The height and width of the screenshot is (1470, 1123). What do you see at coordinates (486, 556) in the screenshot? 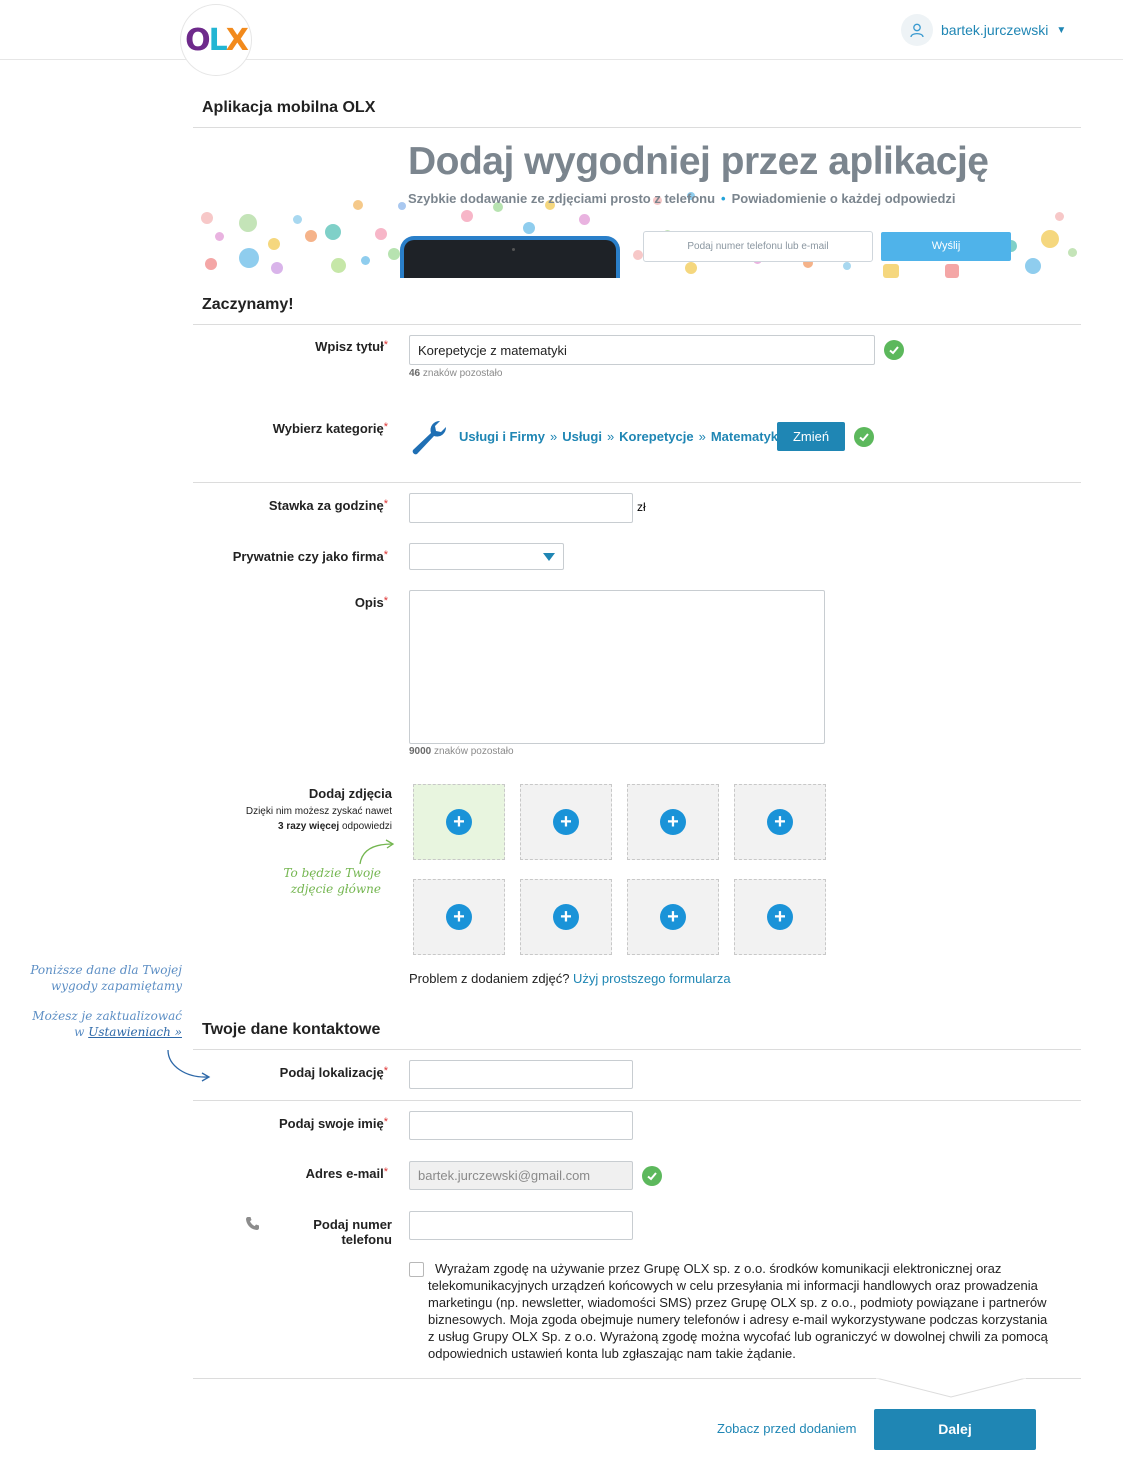
I see `seller-type-select` at bounding box center [486, 556].